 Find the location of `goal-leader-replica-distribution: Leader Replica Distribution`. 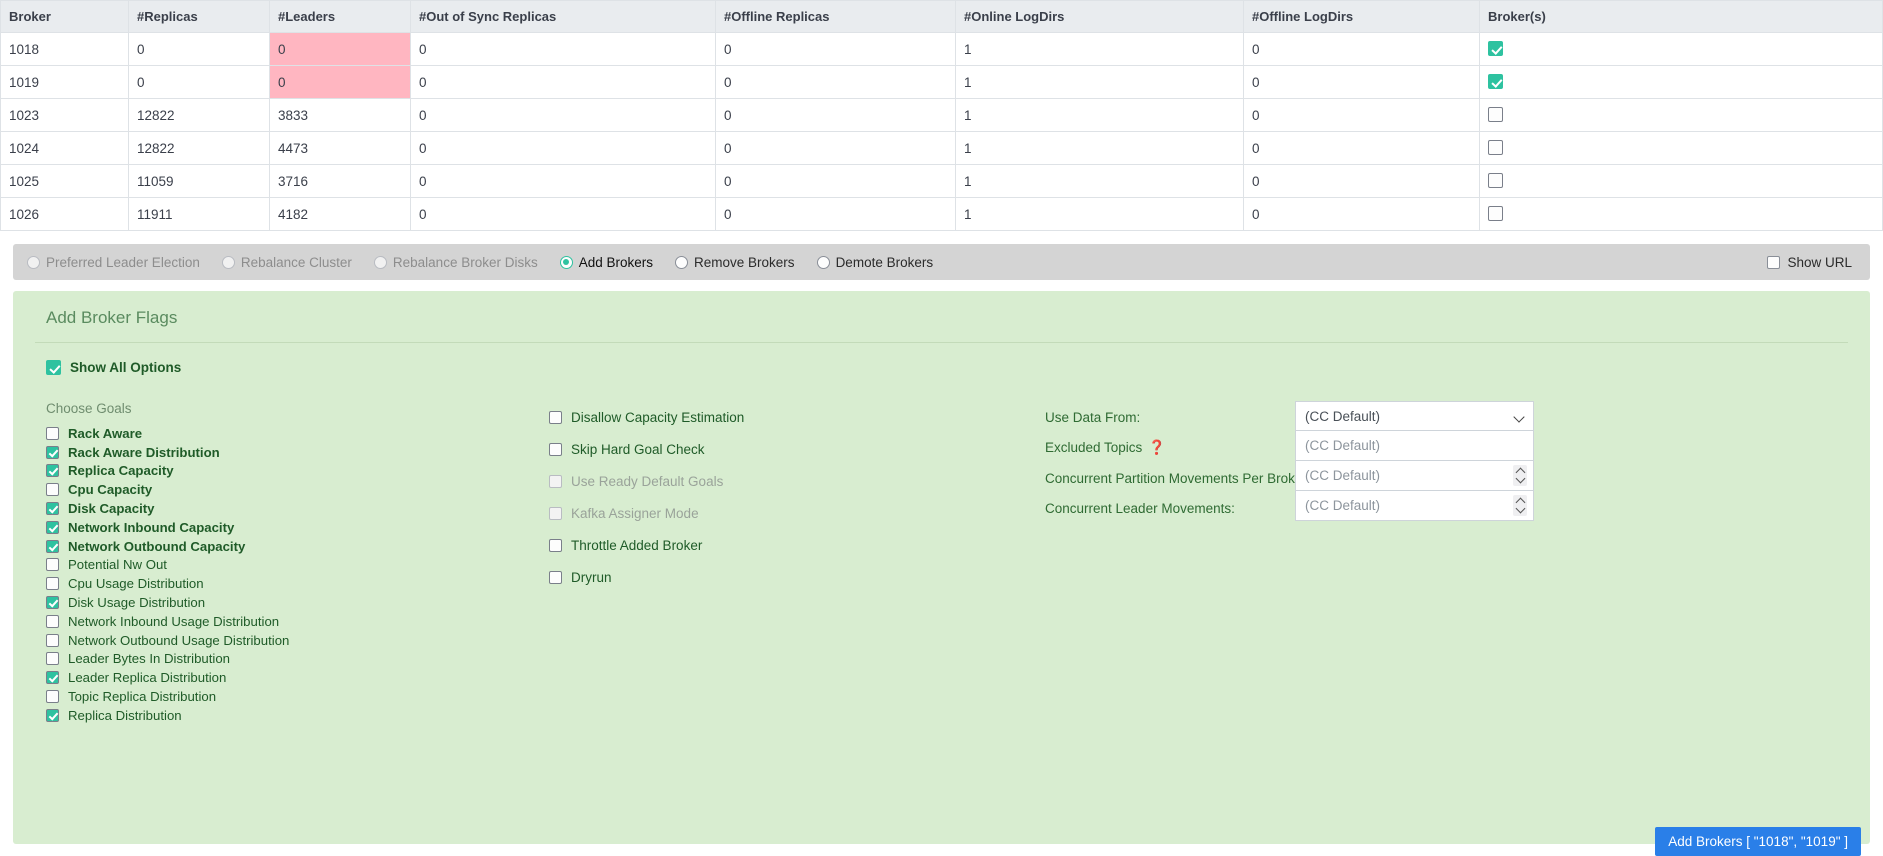

goal-leader-replica-distribution: Leader Replica Distribution is located at coordinates (293, 677).